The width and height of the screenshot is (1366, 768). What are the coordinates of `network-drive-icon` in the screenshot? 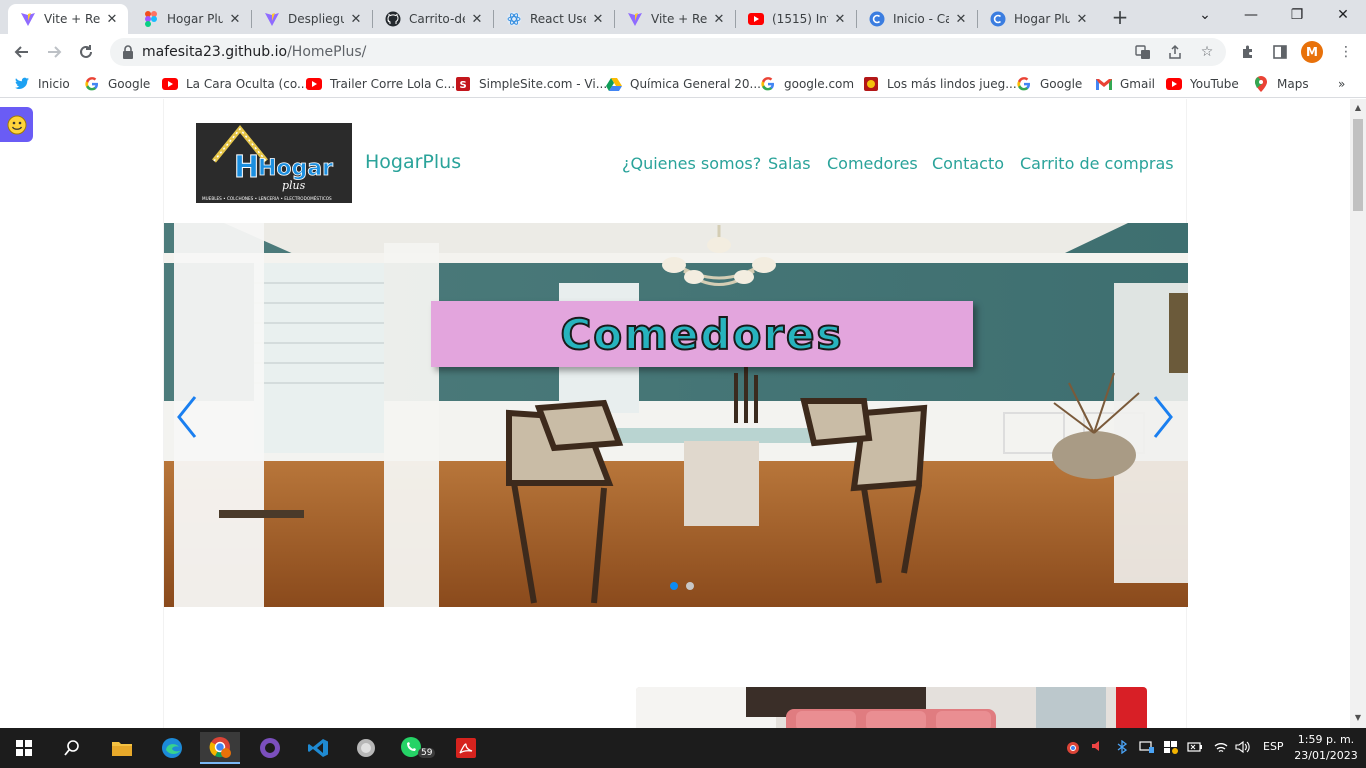 It's located at (1147, 748).